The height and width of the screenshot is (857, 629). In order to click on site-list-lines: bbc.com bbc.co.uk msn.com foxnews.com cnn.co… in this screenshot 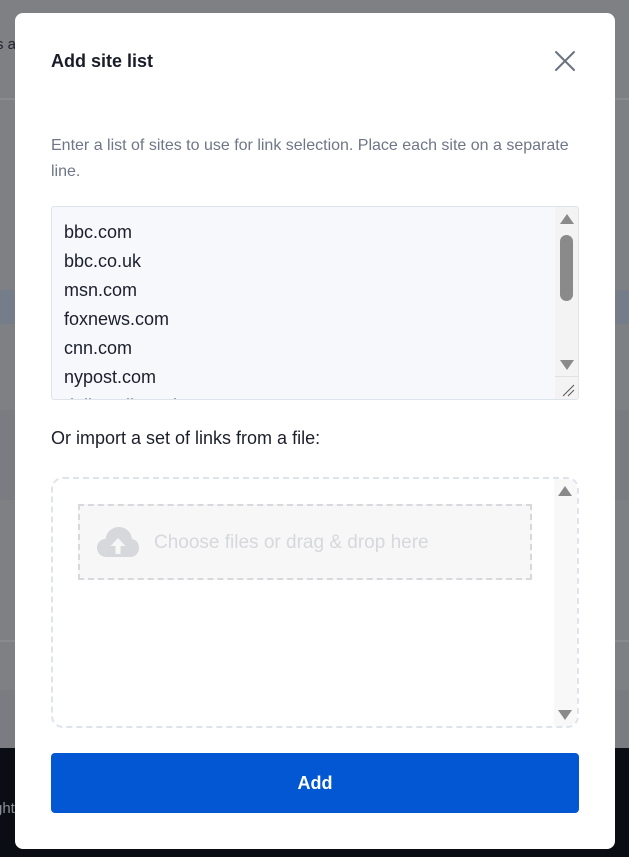, I will do `click(123, 308)`.